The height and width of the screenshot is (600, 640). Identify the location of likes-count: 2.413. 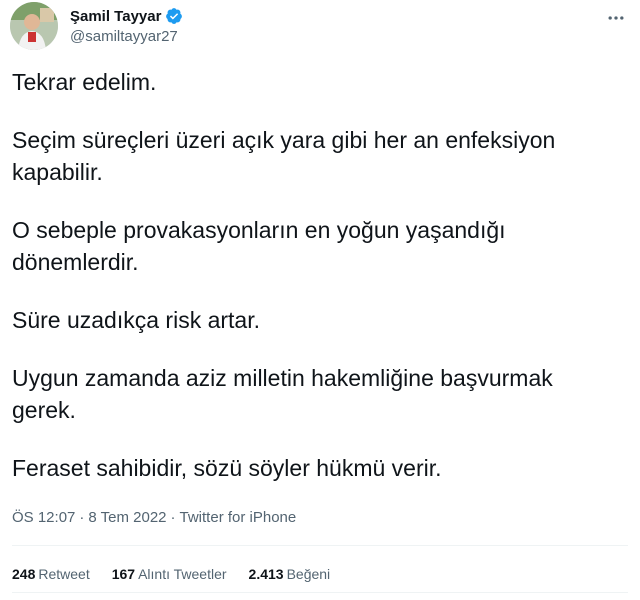
(266, 574).